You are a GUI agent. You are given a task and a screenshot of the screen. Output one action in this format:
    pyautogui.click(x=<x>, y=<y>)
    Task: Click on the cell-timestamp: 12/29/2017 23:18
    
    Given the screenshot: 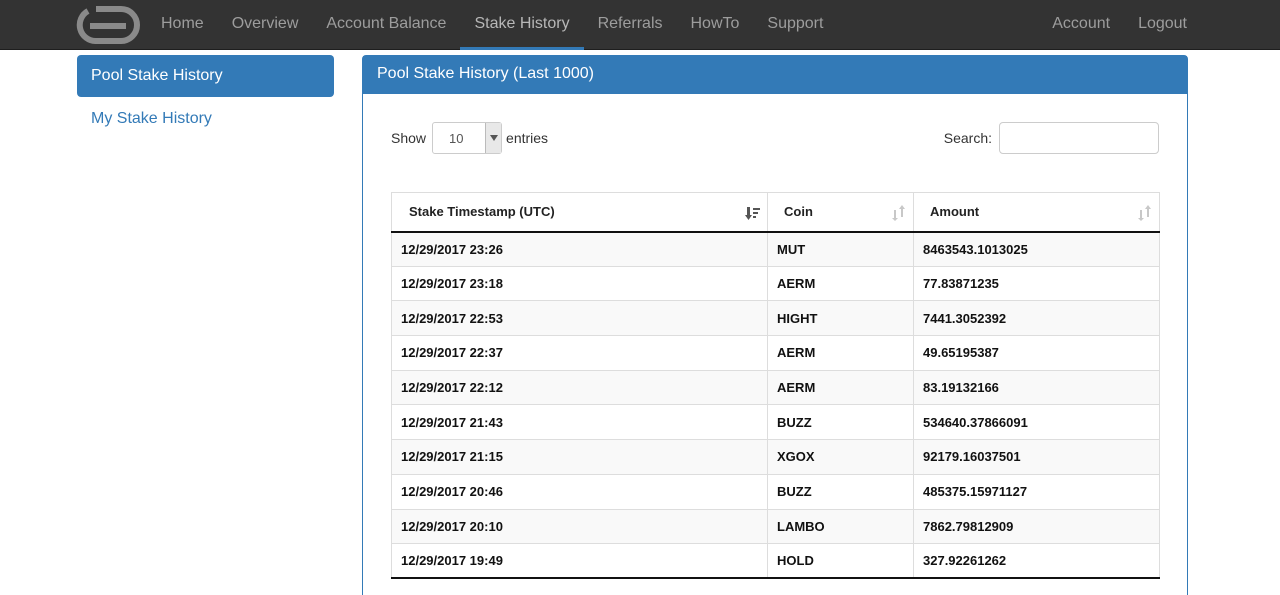 What is the action you would take?
    pyautogui.click(x=579, y=284)
    